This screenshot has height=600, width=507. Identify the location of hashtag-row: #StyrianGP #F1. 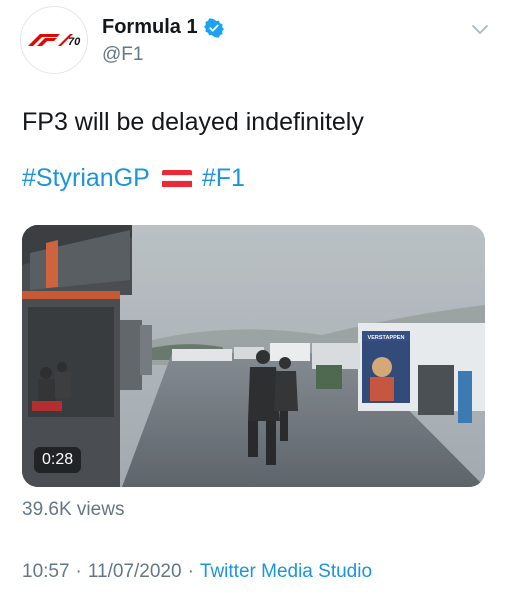
(133, 178).